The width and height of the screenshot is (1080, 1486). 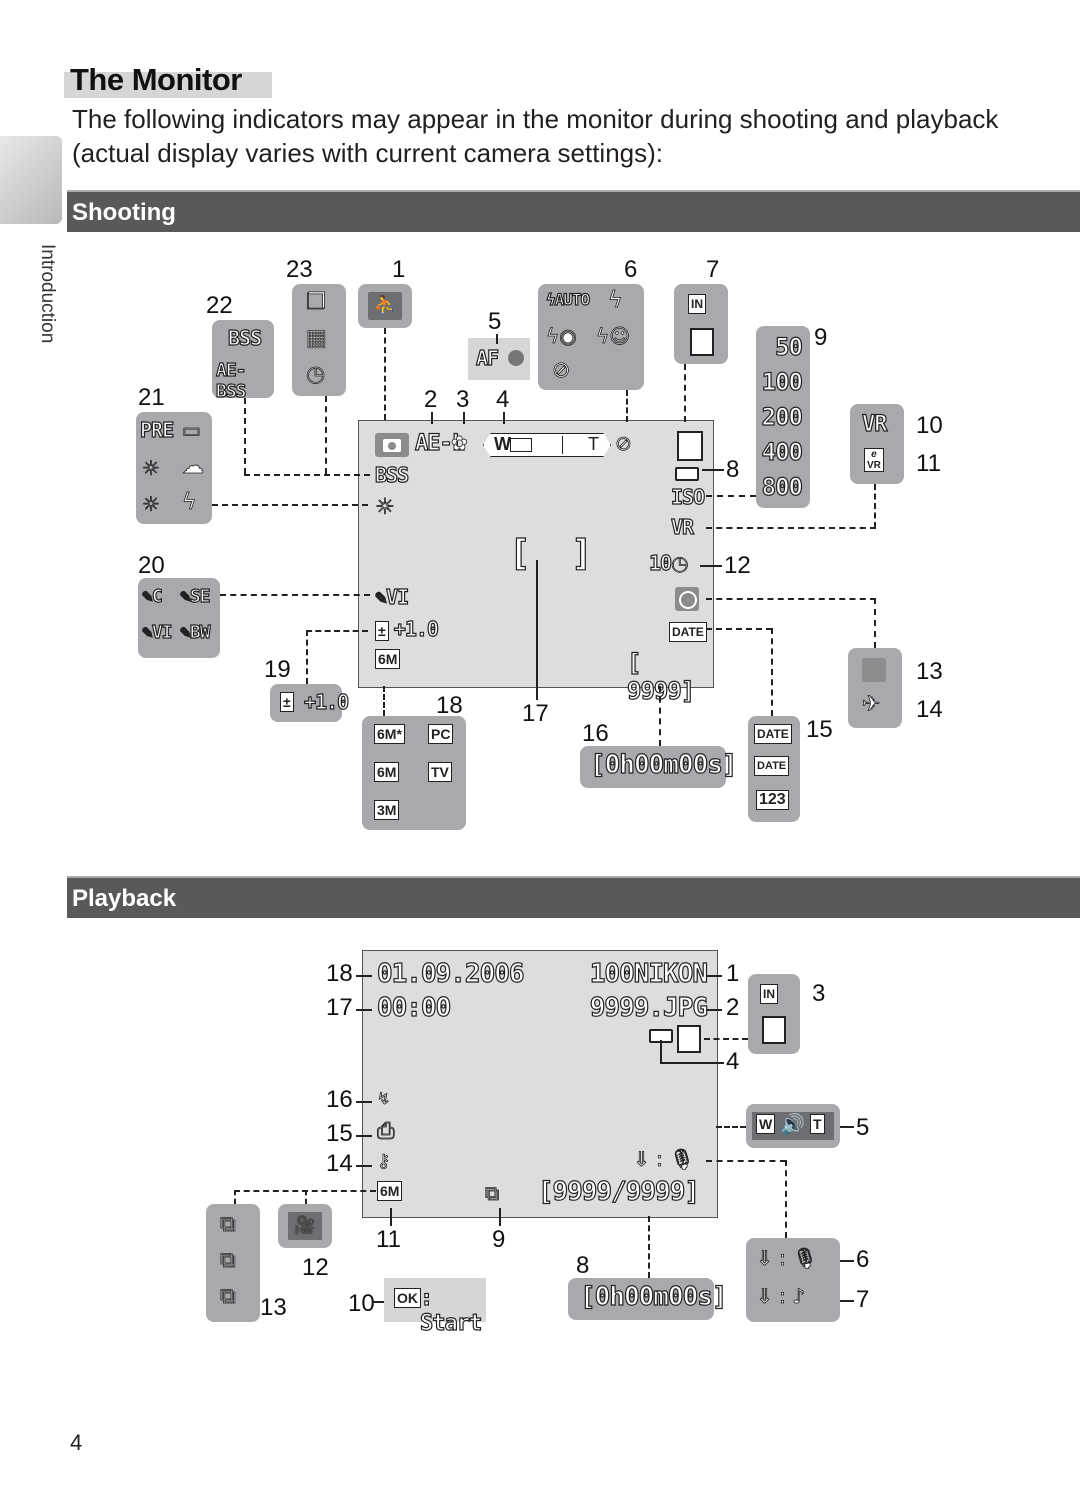 I want to click on battery-icon, so click(x=687, y=474).